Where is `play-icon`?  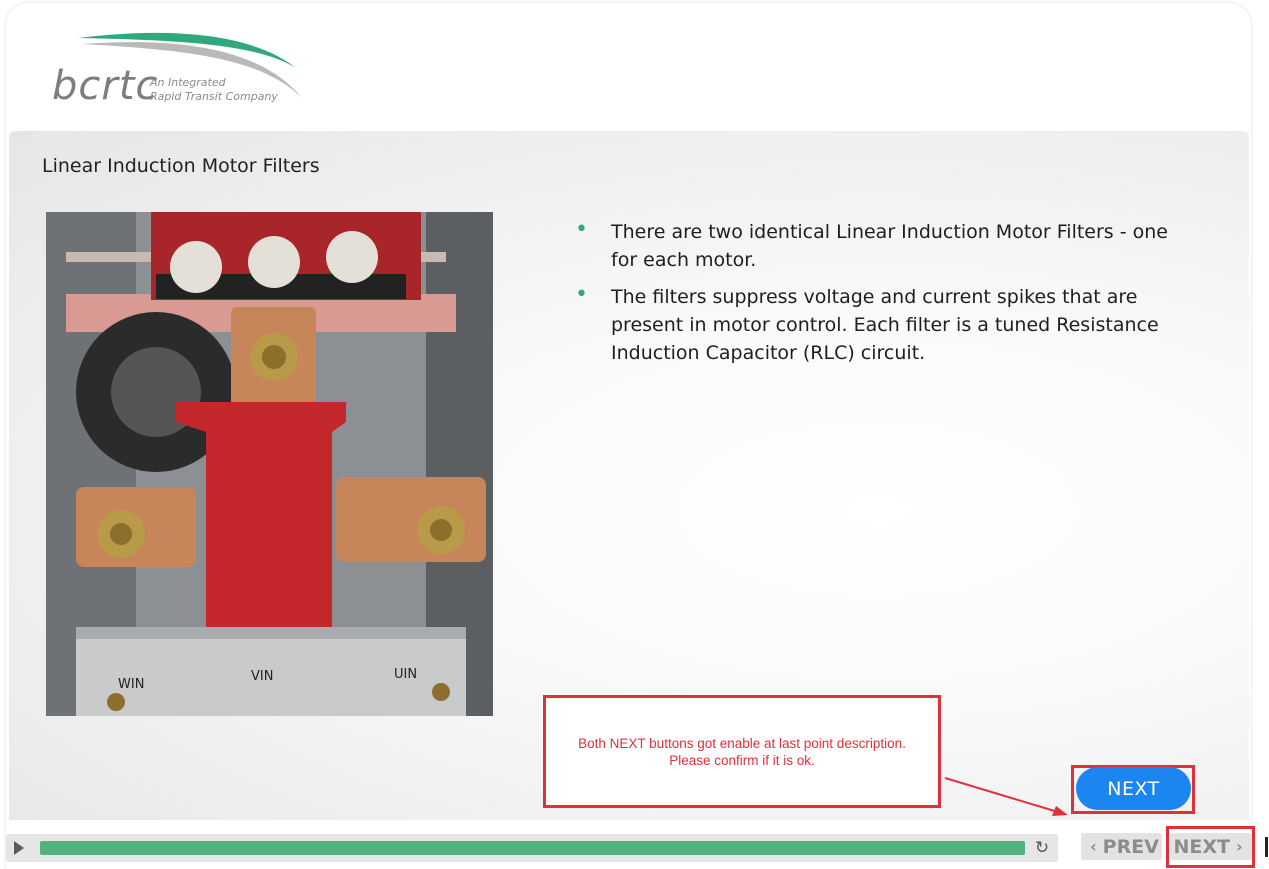 play-icon is located at coordinates (19, 848).